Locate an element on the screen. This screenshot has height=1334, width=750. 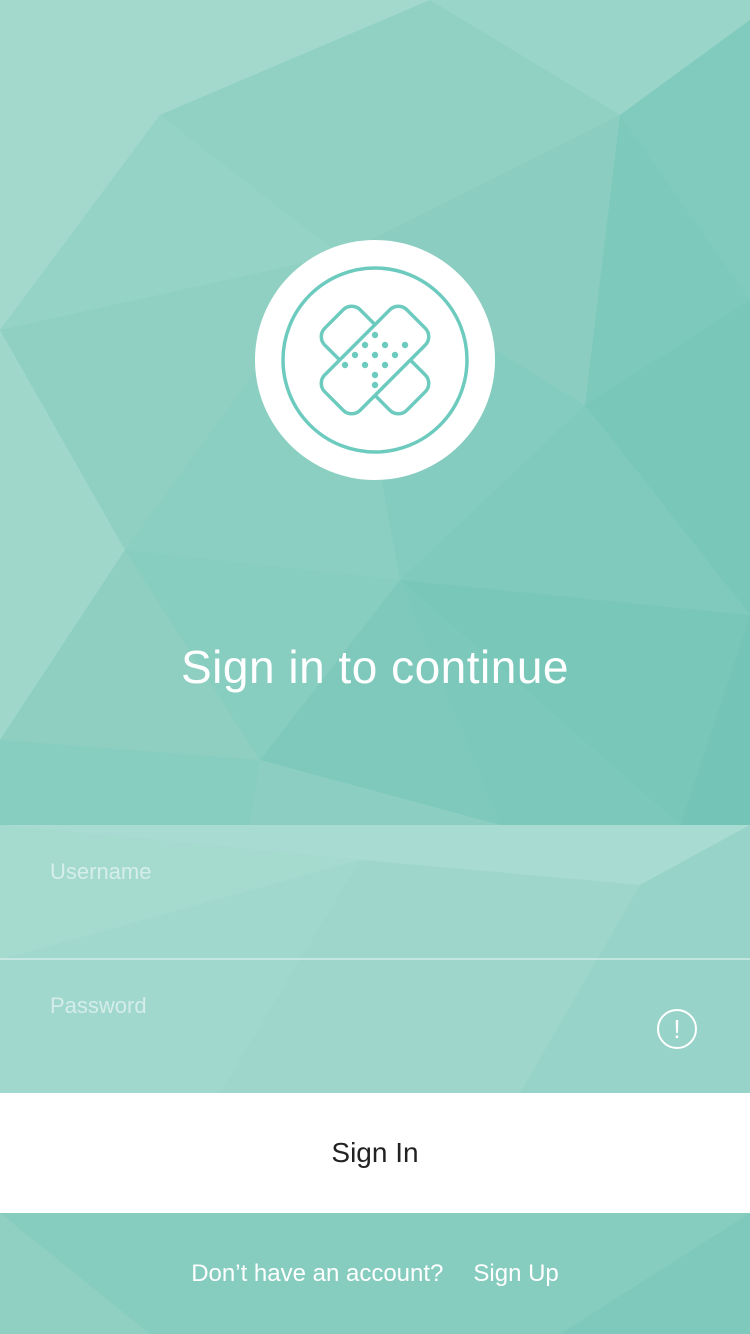
bandage-icon is located at coordinates (375, 360).